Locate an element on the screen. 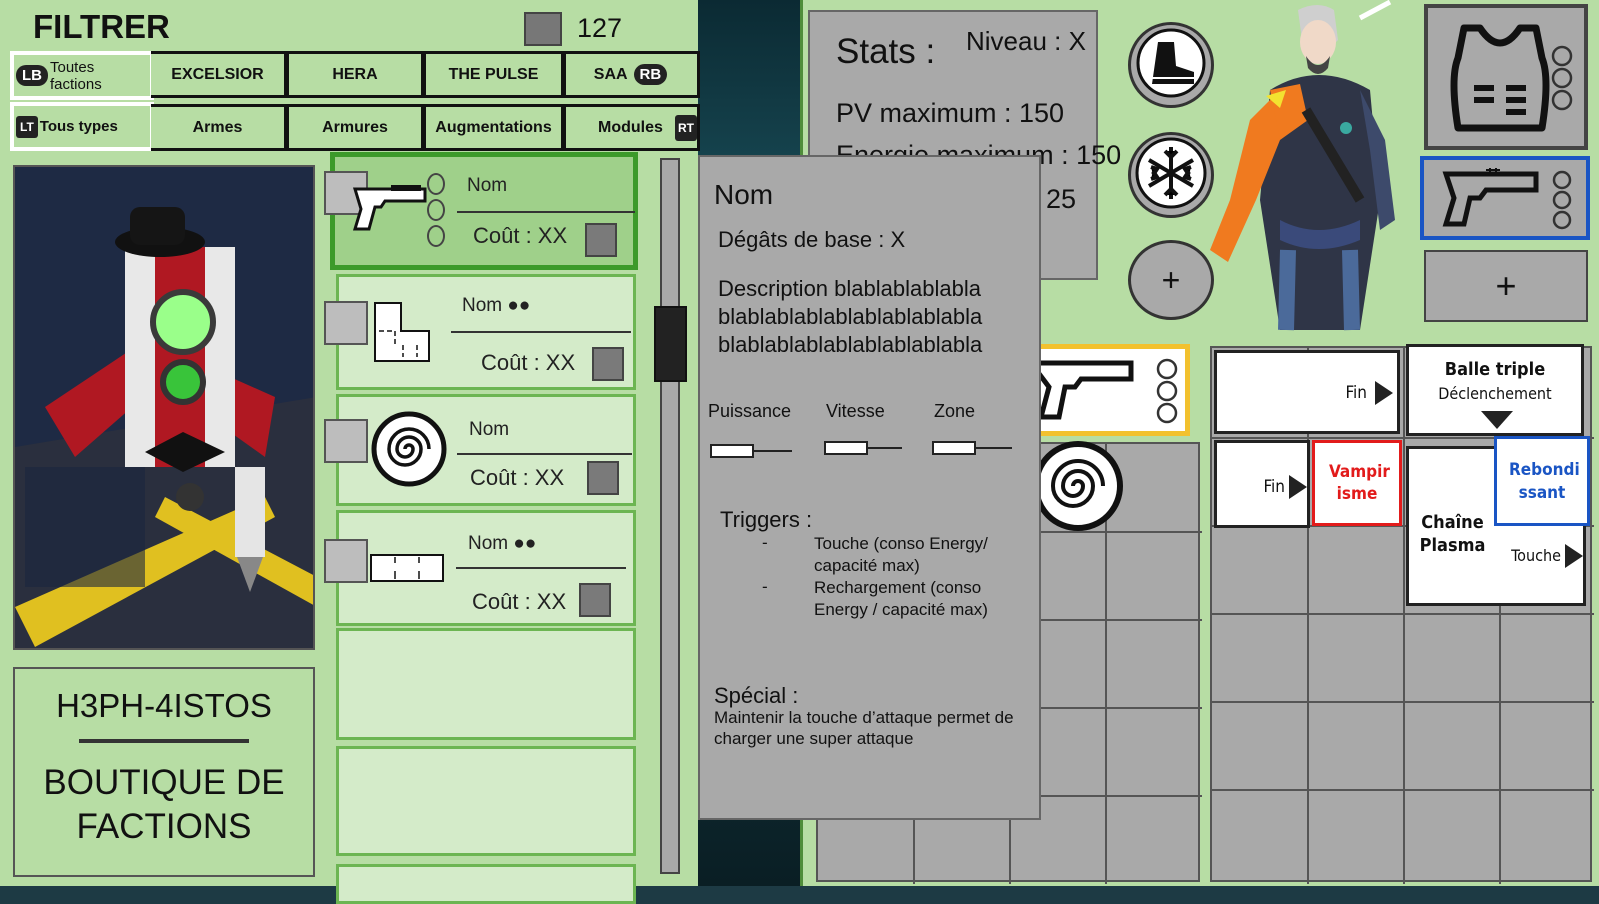 Image resolution: width=1599 pixels, height=904 pixels. snowflake-icon is located at coordinates (1171, 175).